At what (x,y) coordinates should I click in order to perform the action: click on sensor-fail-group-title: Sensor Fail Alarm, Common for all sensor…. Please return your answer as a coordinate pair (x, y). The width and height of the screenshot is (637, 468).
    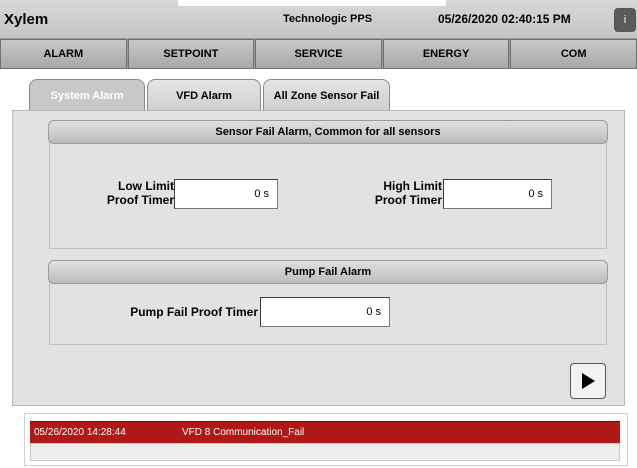
    Looking at the image, I should click on (328, 132).